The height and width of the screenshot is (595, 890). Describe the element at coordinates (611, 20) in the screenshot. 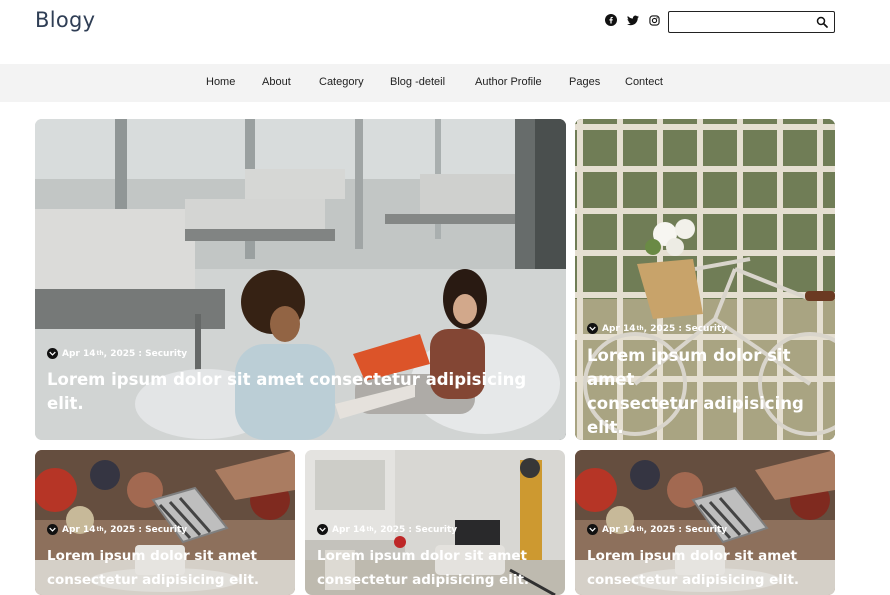

I see `facebook-icon` at that location.